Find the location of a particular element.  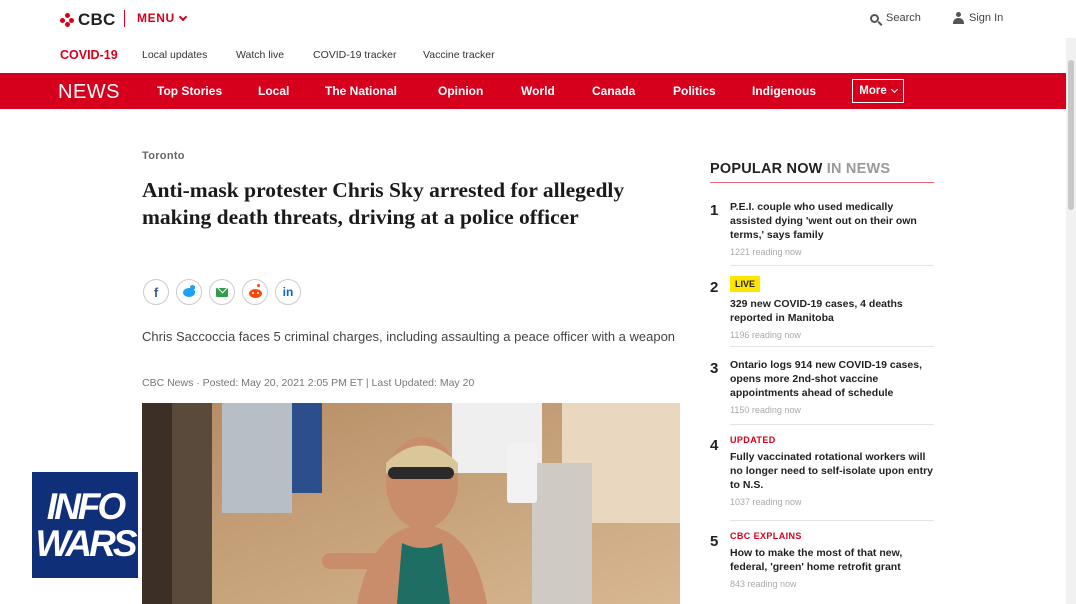

popular-reading-count: 1150 reading now is located at coordinates (765, 410).